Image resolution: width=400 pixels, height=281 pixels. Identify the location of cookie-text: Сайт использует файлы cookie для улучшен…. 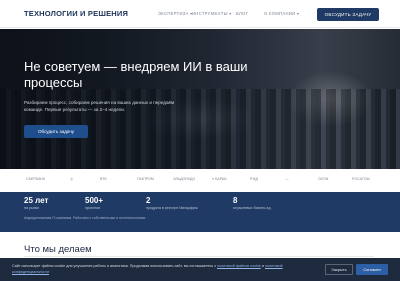
(162, 269).